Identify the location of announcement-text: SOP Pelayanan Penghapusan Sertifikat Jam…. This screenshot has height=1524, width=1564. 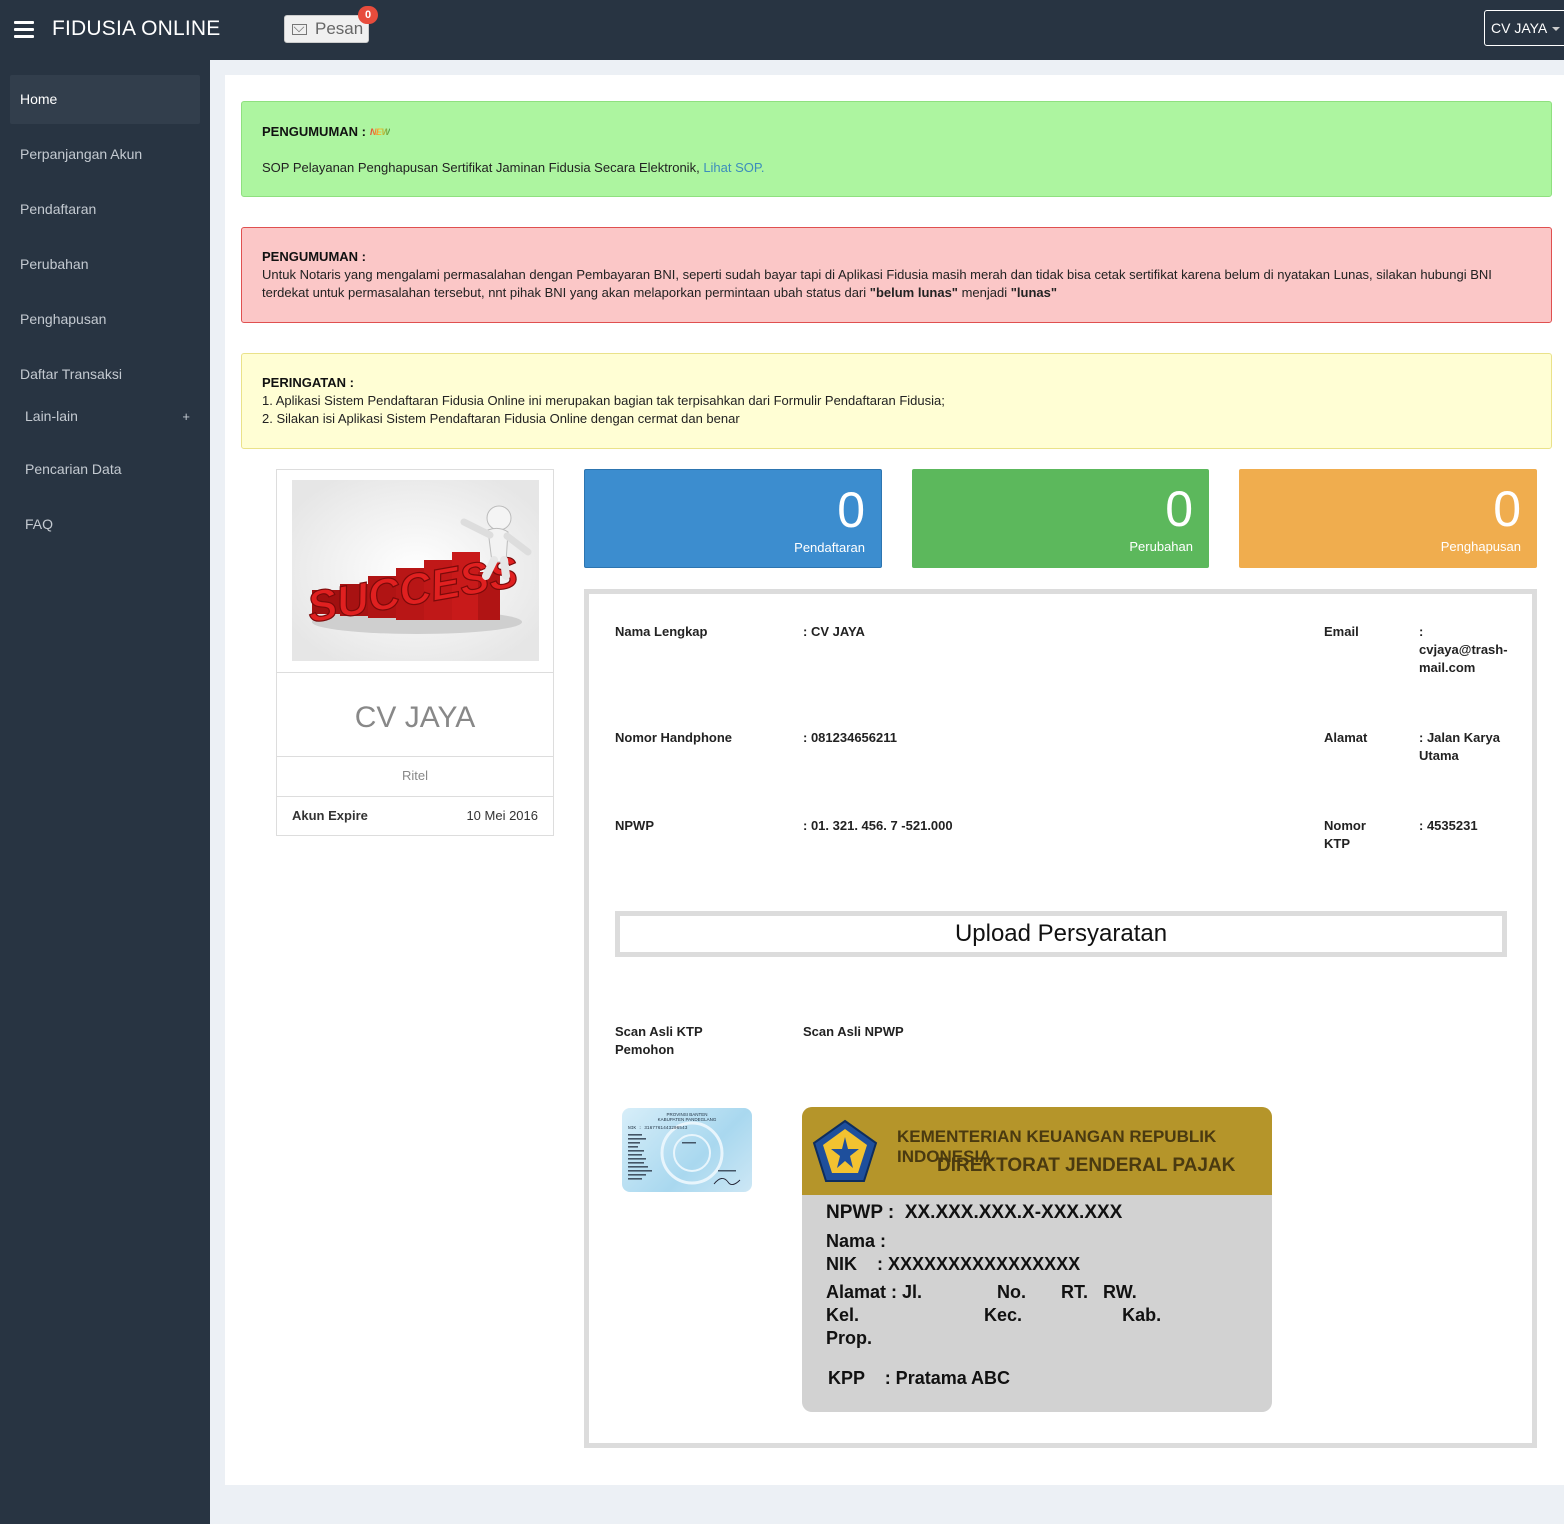
(481, 167).